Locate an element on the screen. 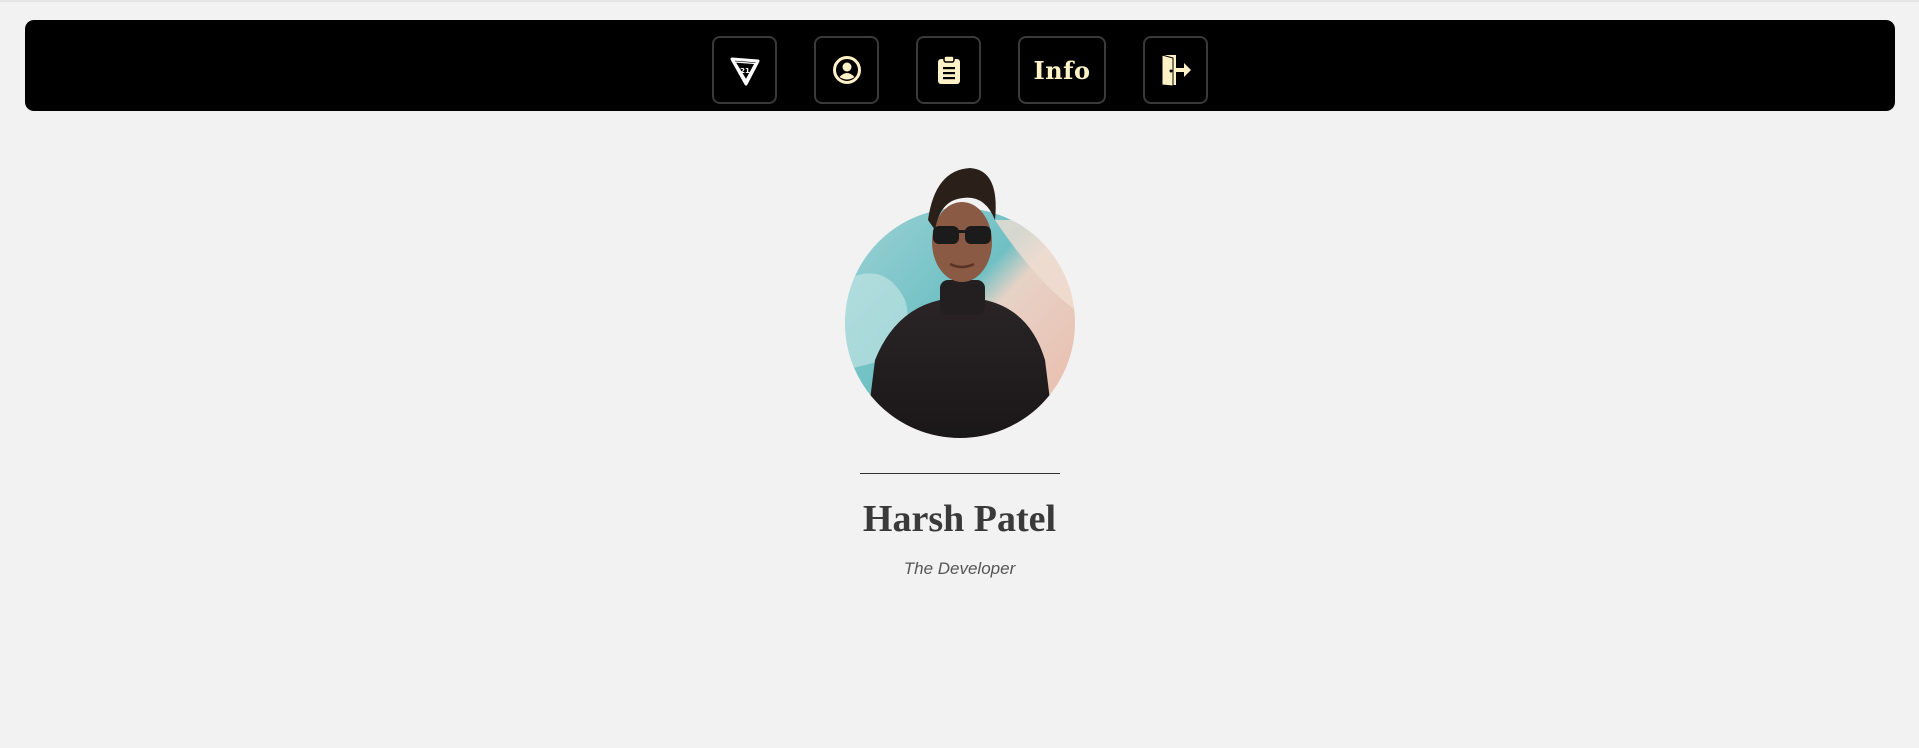 Image resolution: width=1919 pixels, height=748 pixels. logout-door-icon is located at coordinates (1176, 70).